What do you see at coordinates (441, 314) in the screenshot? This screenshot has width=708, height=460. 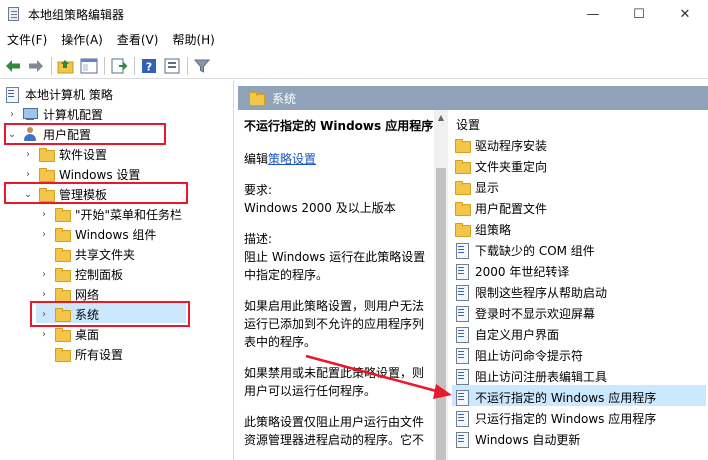 I see `scrollbar-thumb` at bounding box center [441, 314].